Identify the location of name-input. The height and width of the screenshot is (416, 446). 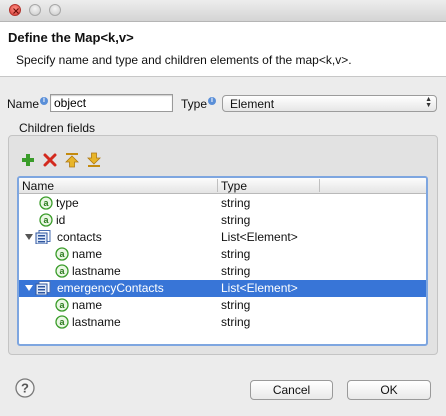
(111, 103).